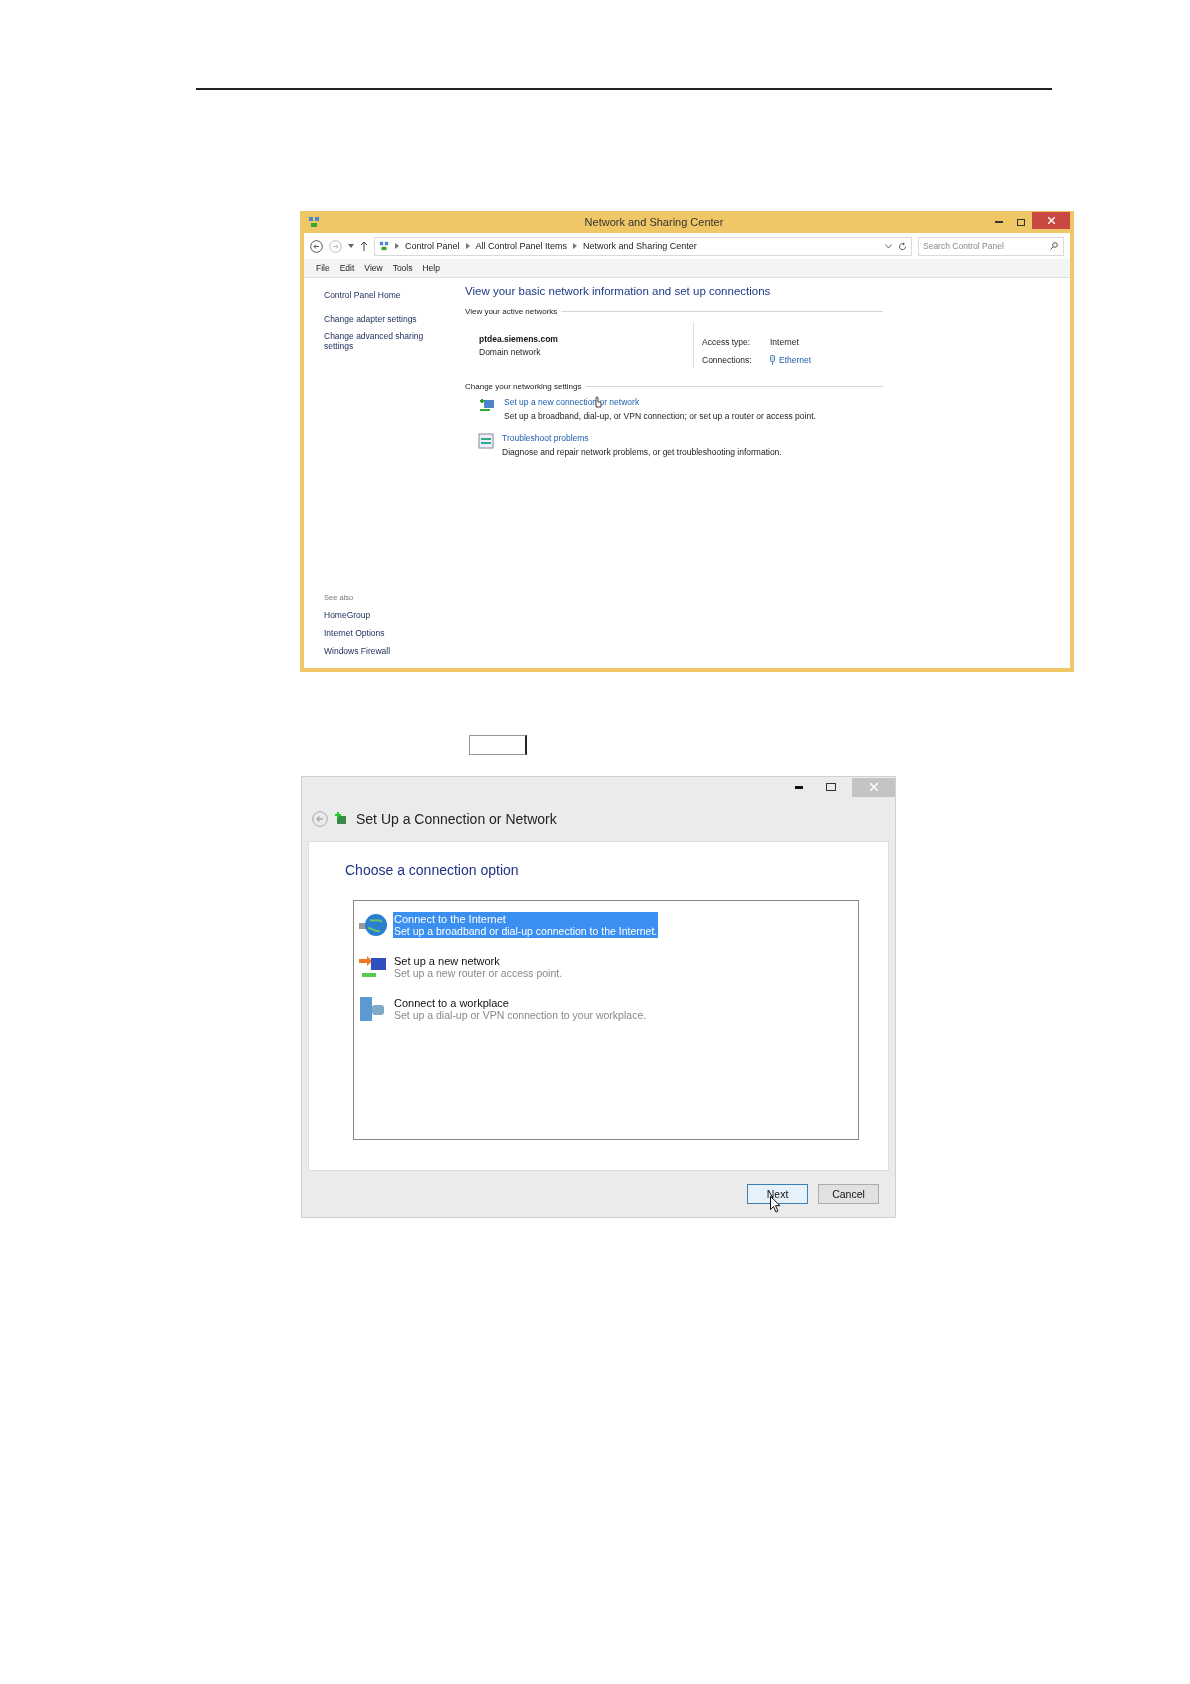  I want to click on sidebar-link: Change adapter settings, so click(379, 319).